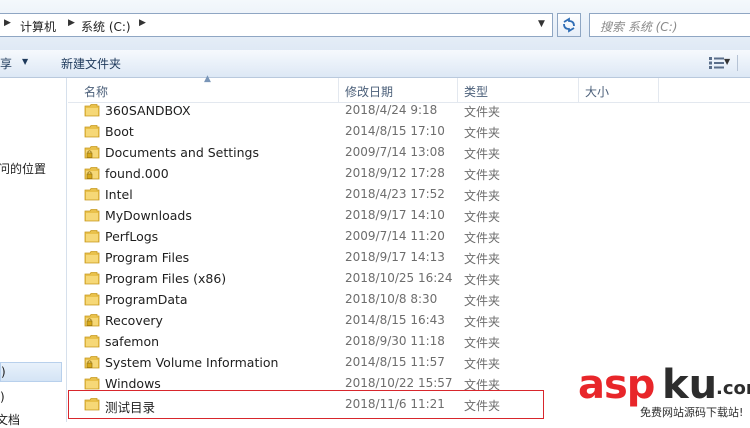  Describe the element at coordinates (147, 257) in the screenshot. I see `file-name: Program Files` at that location.